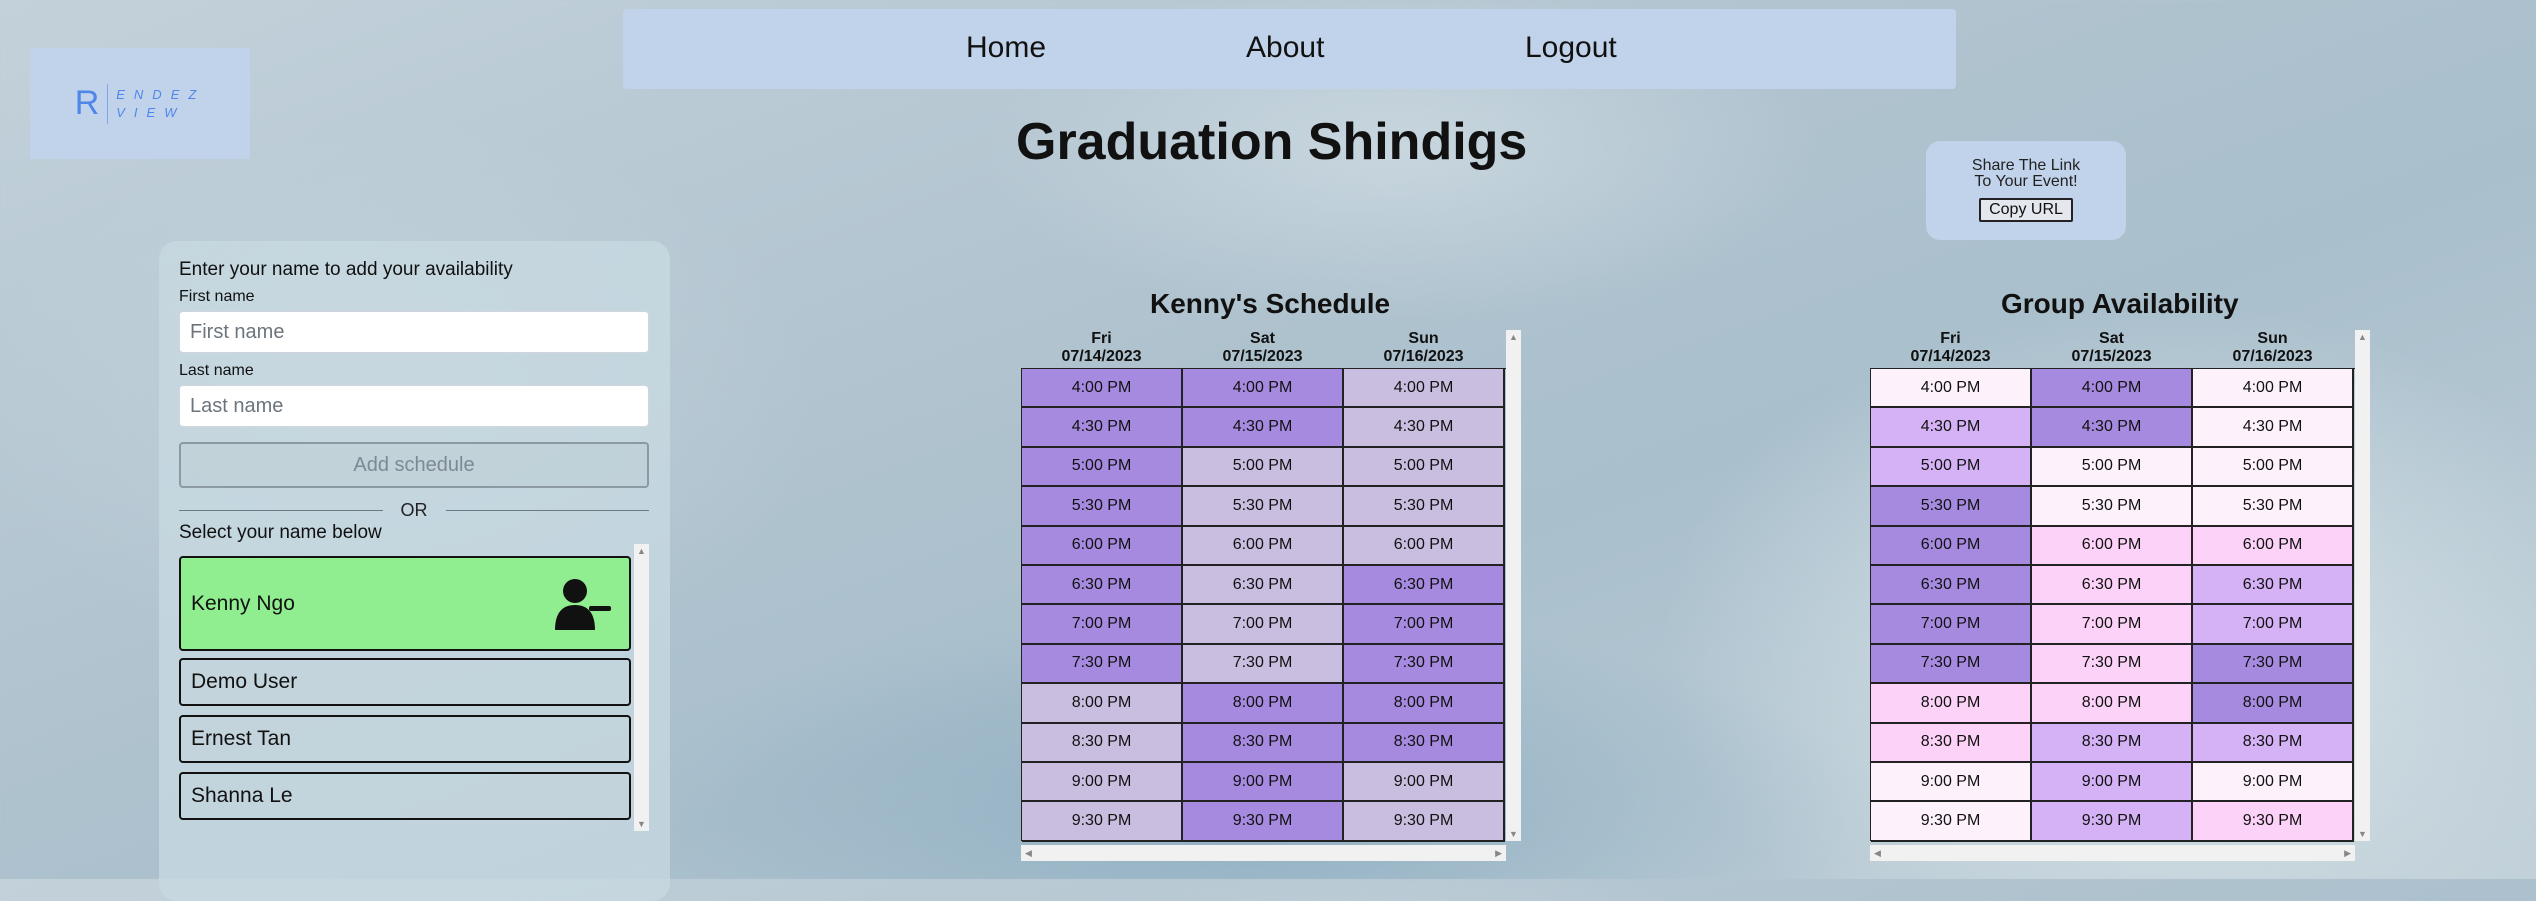 The height and width of the screenshot is (901, 2536). What do you see at coordinates (641, 687) in the screenshot?
I see `user-list-scrollbar: ▲ ▼` at bounding box center [641, 687].